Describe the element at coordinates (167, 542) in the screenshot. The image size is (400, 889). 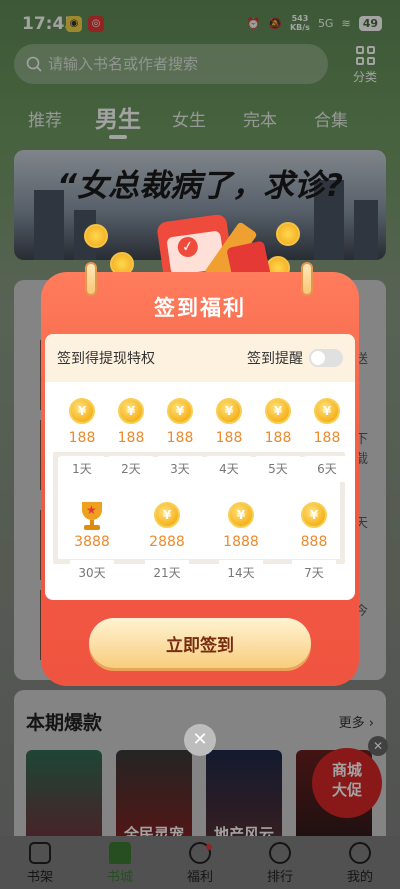
I see `reward-amount: 2888` at that location.